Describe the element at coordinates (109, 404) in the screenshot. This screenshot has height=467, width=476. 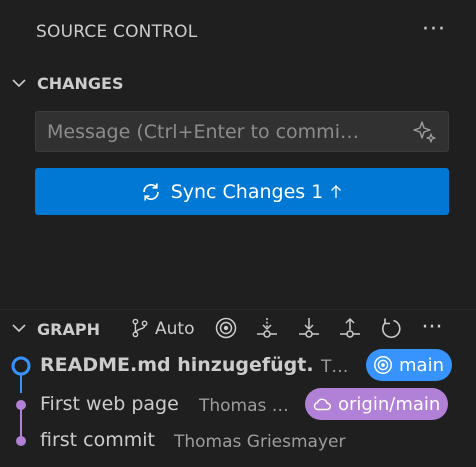
I see `commit-title: First web page` at that location.